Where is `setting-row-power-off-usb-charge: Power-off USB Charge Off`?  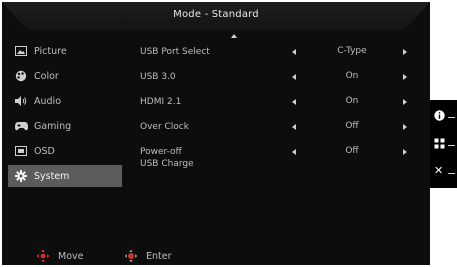 setting-row-power-off-usb-charge: Power-off USB Charge Off is located at coordinates (285, 157).